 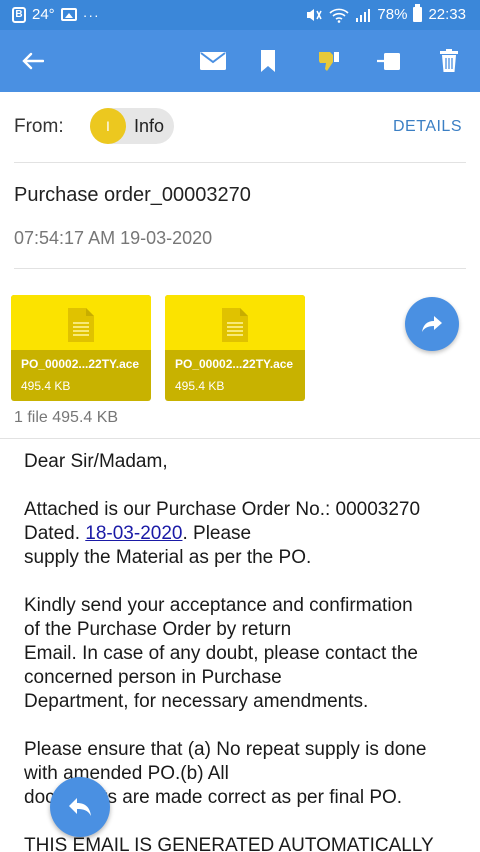 I want to click on signal-icon, so click(x=363, y=15).